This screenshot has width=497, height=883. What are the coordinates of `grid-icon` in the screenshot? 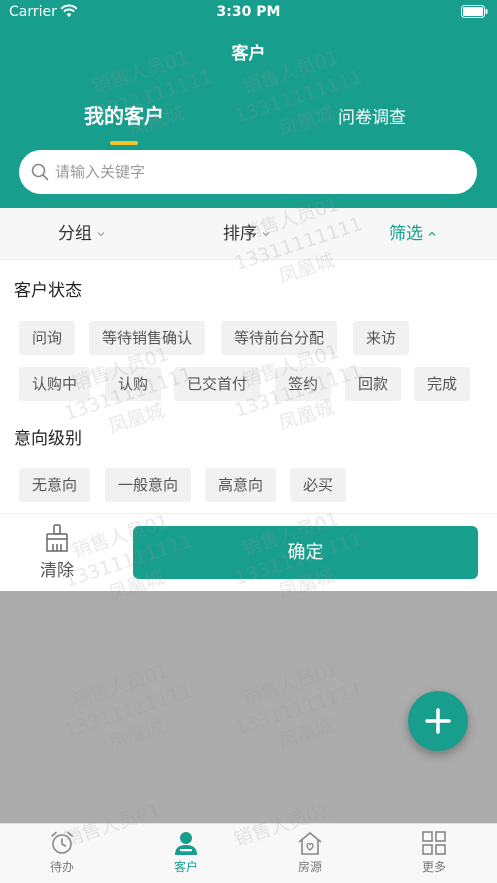 It's located at (434, 843).